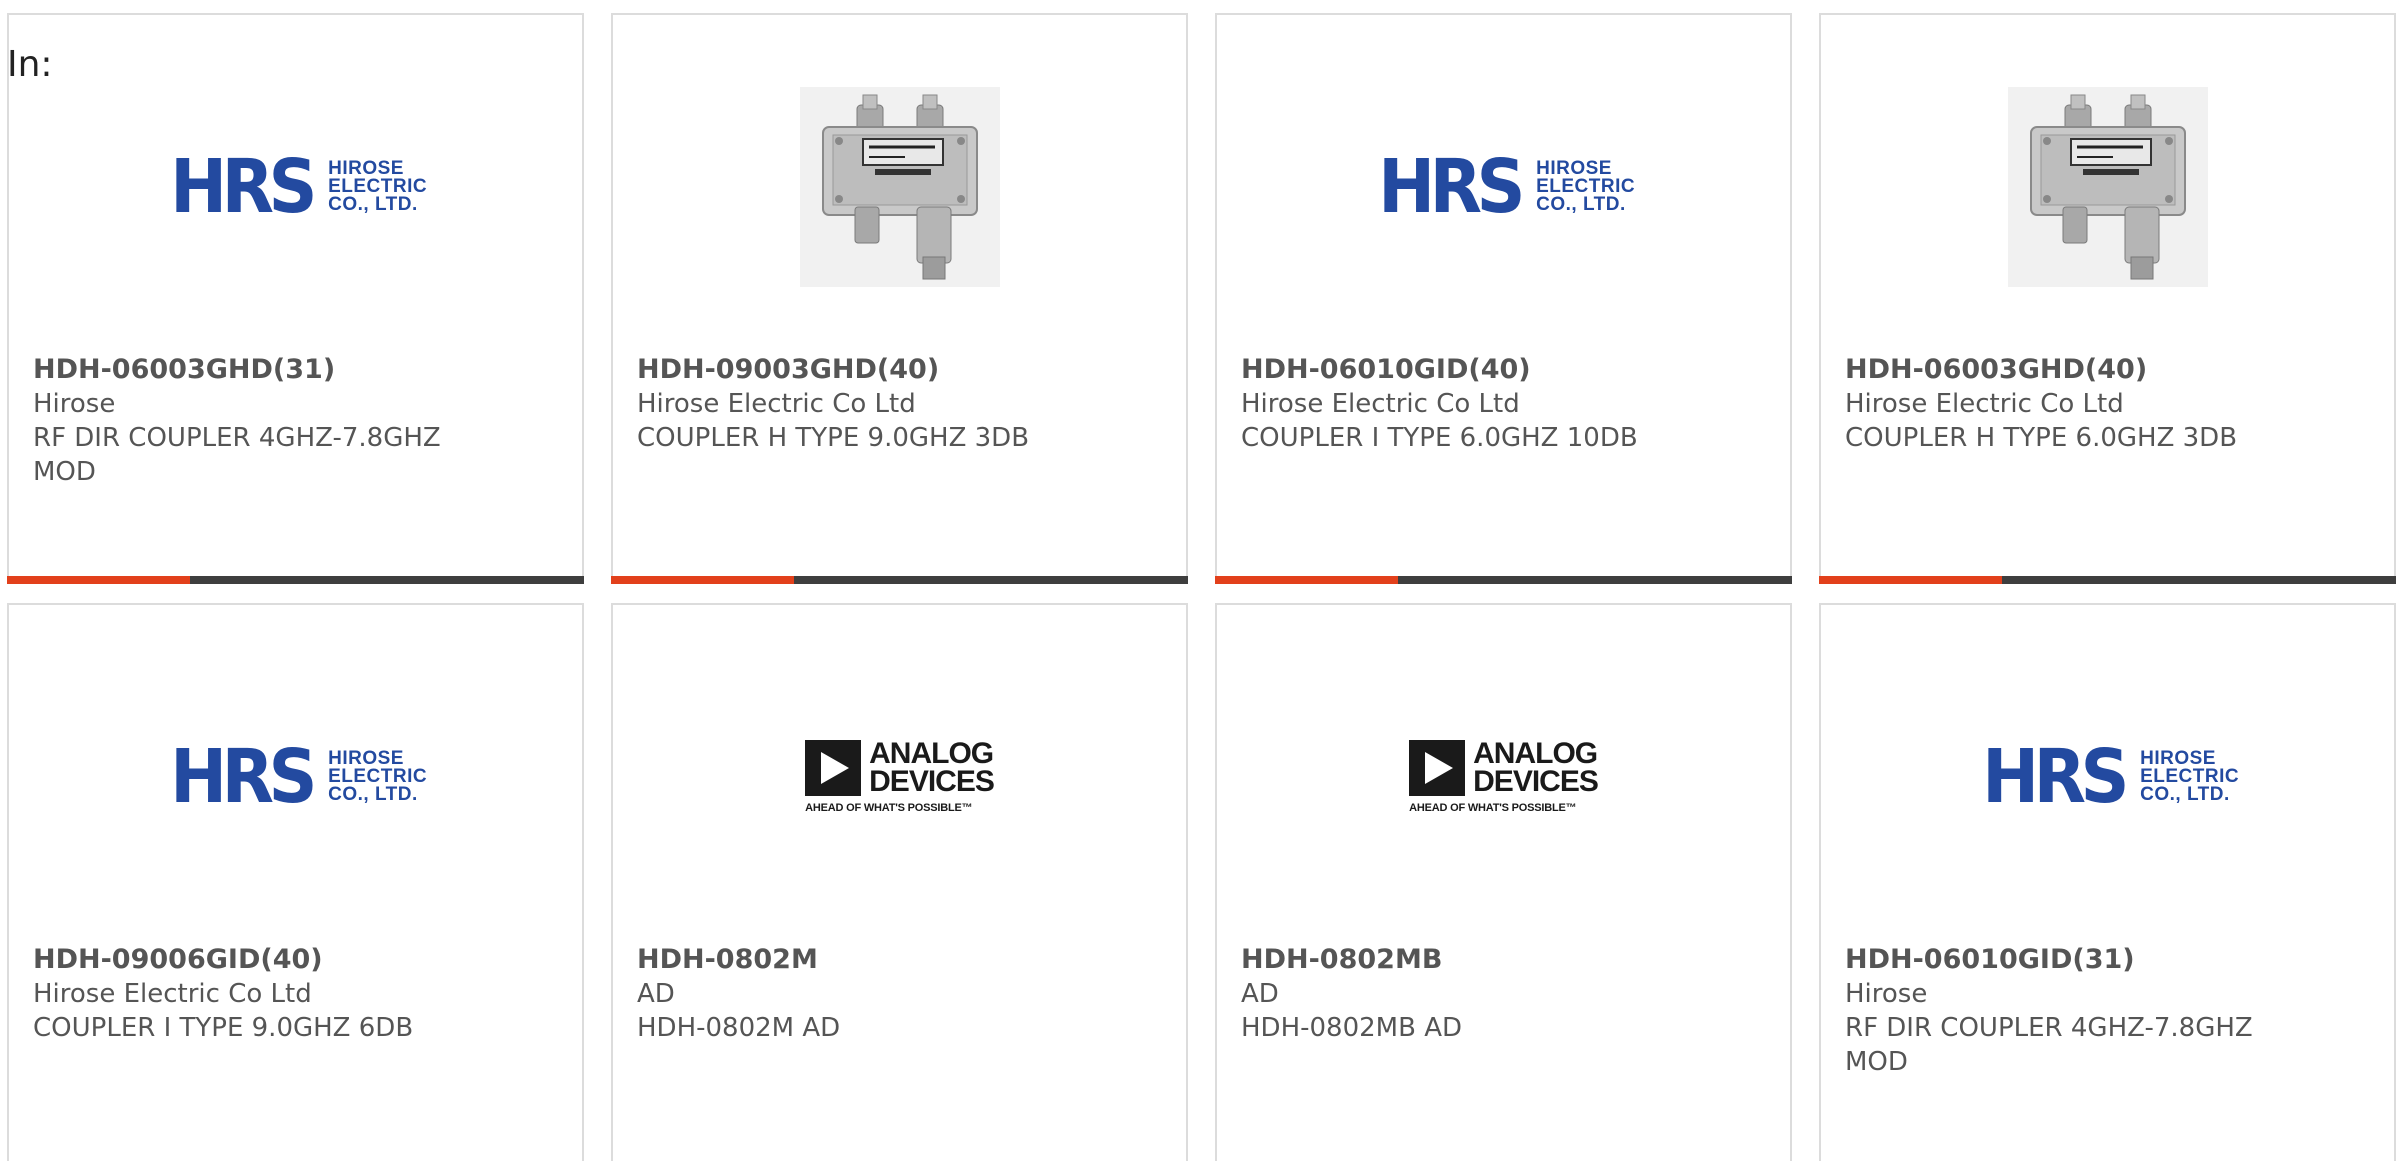 The width and height of the screenshot is (2400, 1161). I want to click on product-description: COUPLER I TYPE 6.0GHZ 10DB, so click(1439, 438).